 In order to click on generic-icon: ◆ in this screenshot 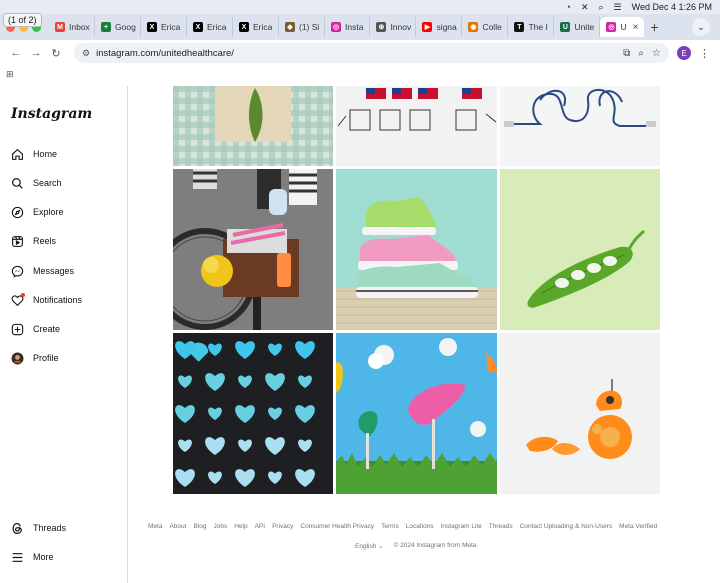, I will do `click(290, 27)`.